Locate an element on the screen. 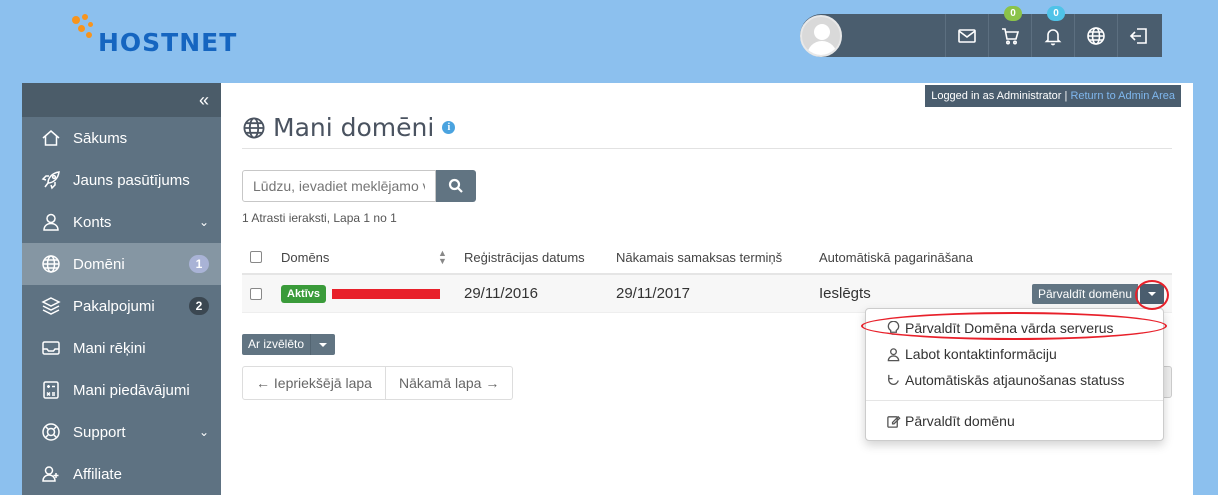 This screenshot has width=1218, height=495. manage-domain-button: Pārvaldīt domēnu is located at coordinates (1084, 294).